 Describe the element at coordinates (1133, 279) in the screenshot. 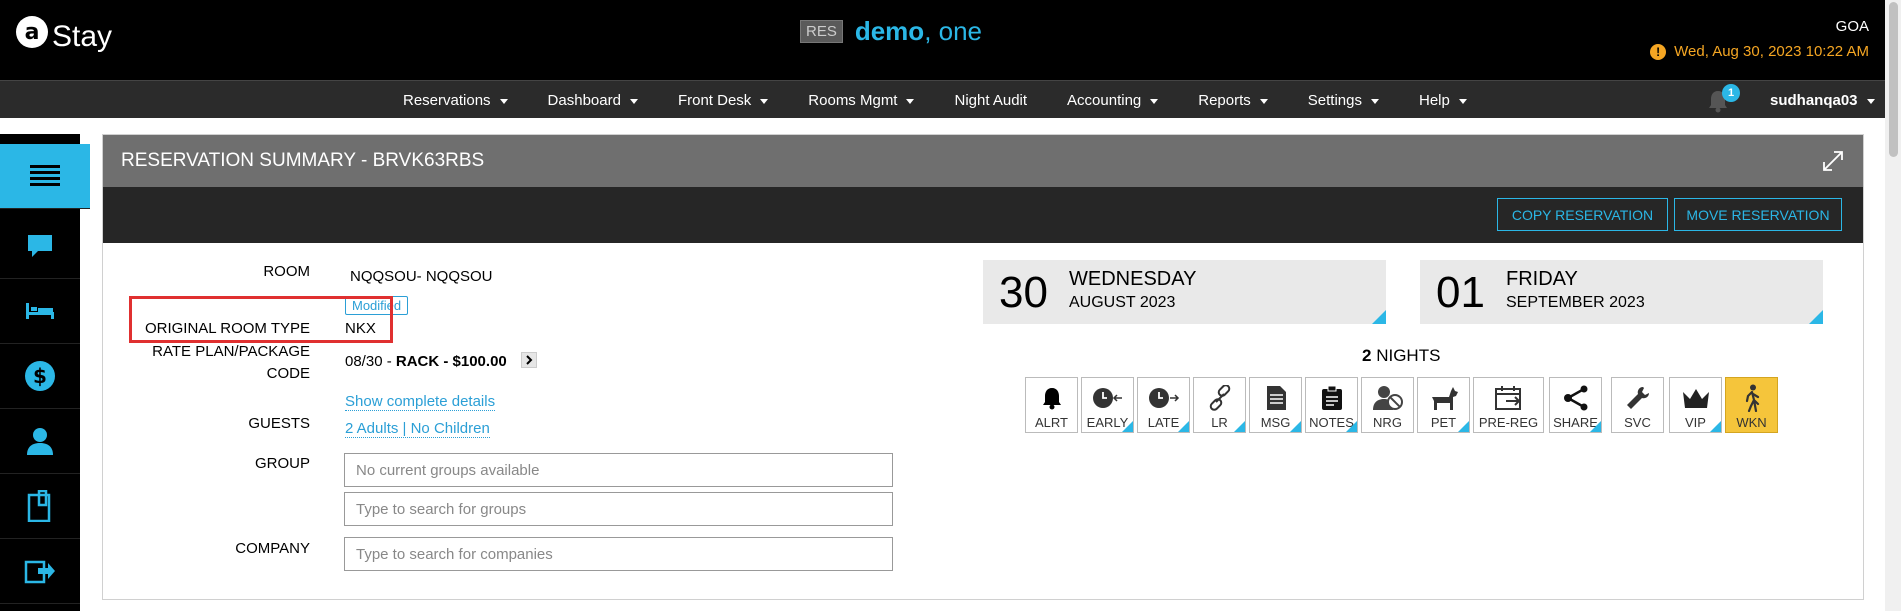

I see `arrival-weekday: WEDNESDAY` at that location.